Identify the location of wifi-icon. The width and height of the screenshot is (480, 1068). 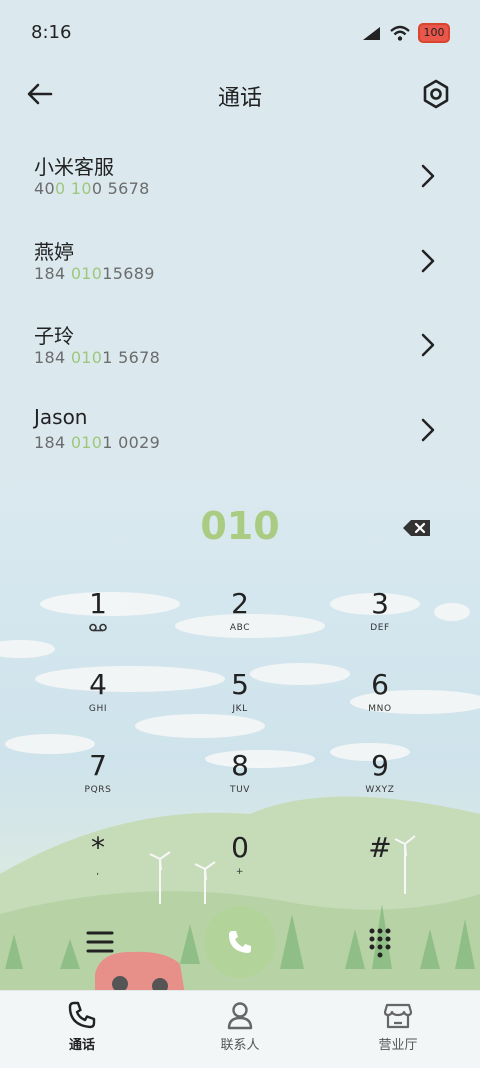
(400, 33).